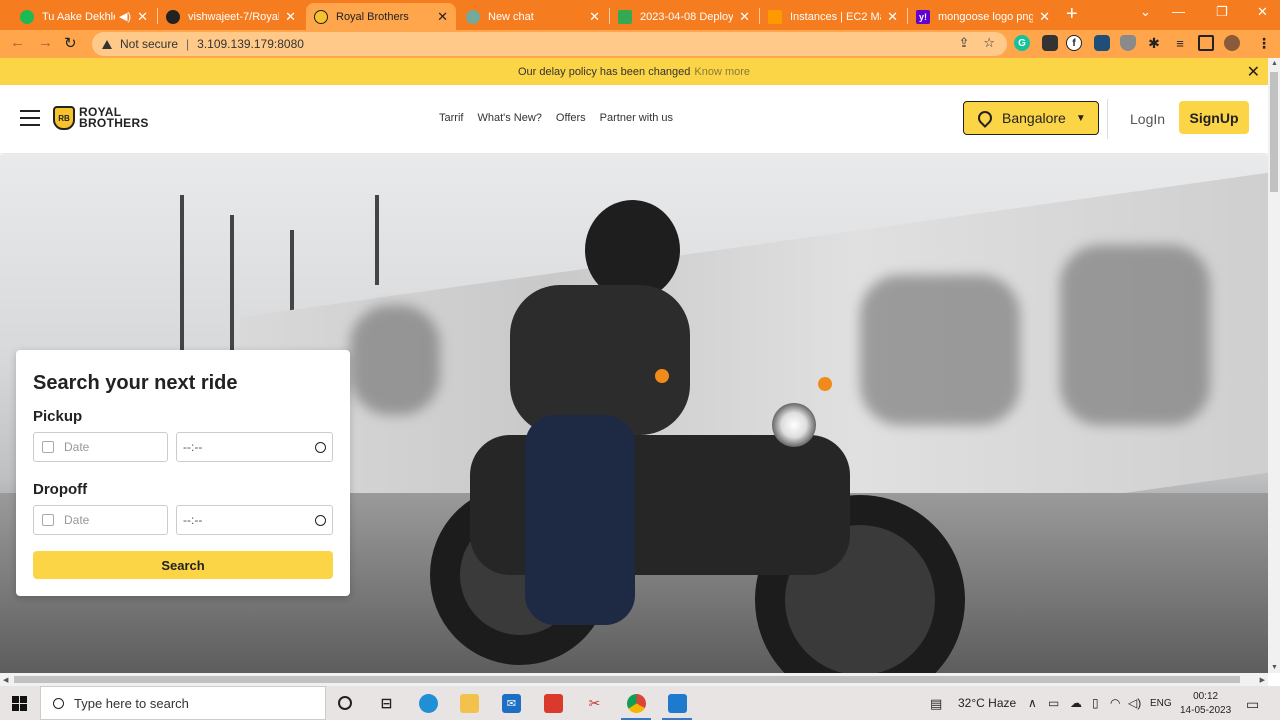 This screenshot has height=720, width=1280. What do you see at coordinates (549, 44) in the screenshot?
I see `address-bar: Not secure | 3.109.139.179:8080 ⇪ ☆` at bounding box center [549, 44].